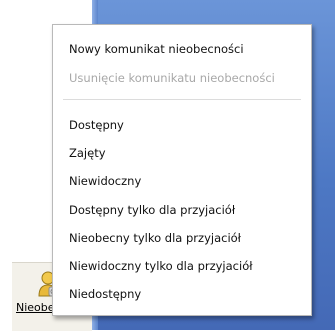  Describe the element at coordinates (152, 210) in the screenshot. I see `menu-item-available-friends-only: Dostępny tylko dla przyjaciół` at that location.